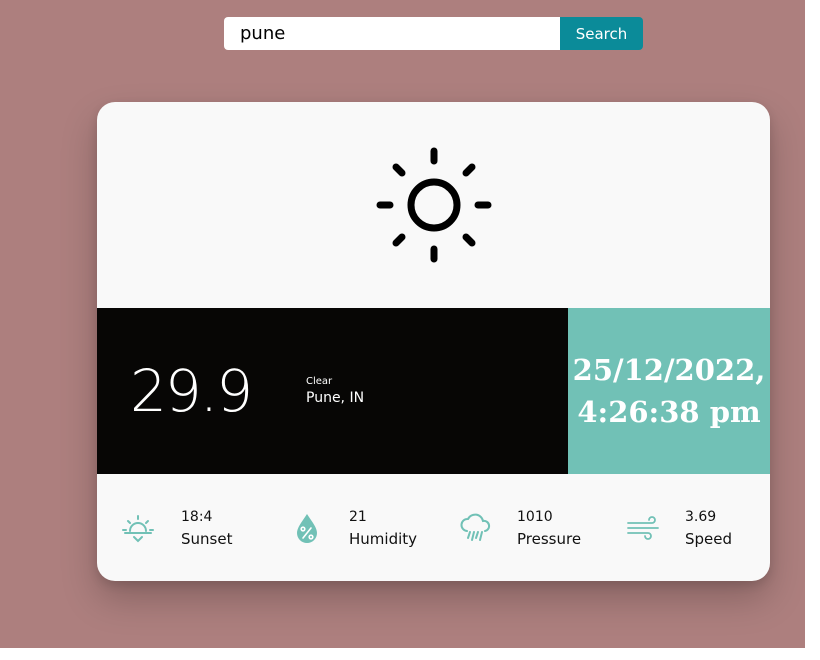 This screenshot has width=820, height=660. Describe the element at coordinates (392, 33) in the screenshot. I see `search-input` at that location.